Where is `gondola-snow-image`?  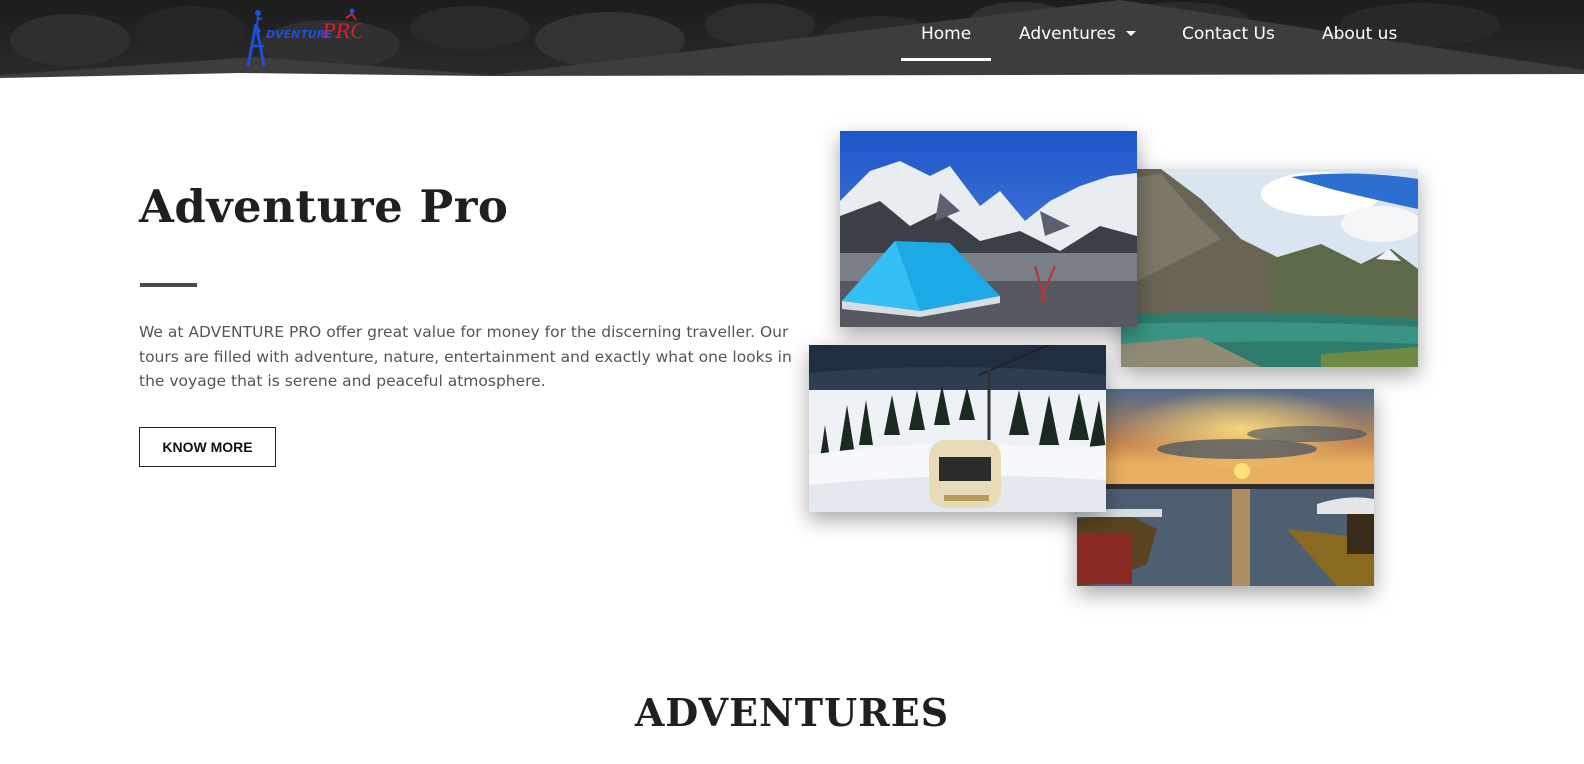 gondola-snow-image is located at coordinates (957, 428).